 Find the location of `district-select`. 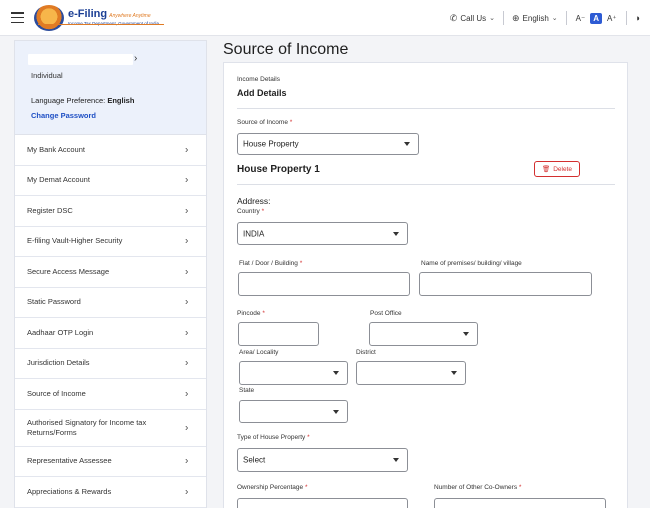

district-select is located at coordinates (411, 373).